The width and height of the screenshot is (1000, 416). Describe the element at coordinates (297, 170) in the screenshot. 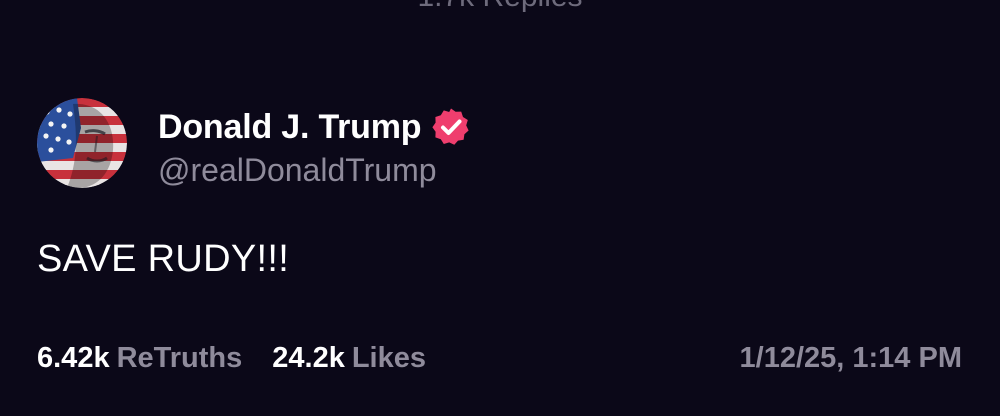

I see `author-handle: @realDonaldTrump` at that location.